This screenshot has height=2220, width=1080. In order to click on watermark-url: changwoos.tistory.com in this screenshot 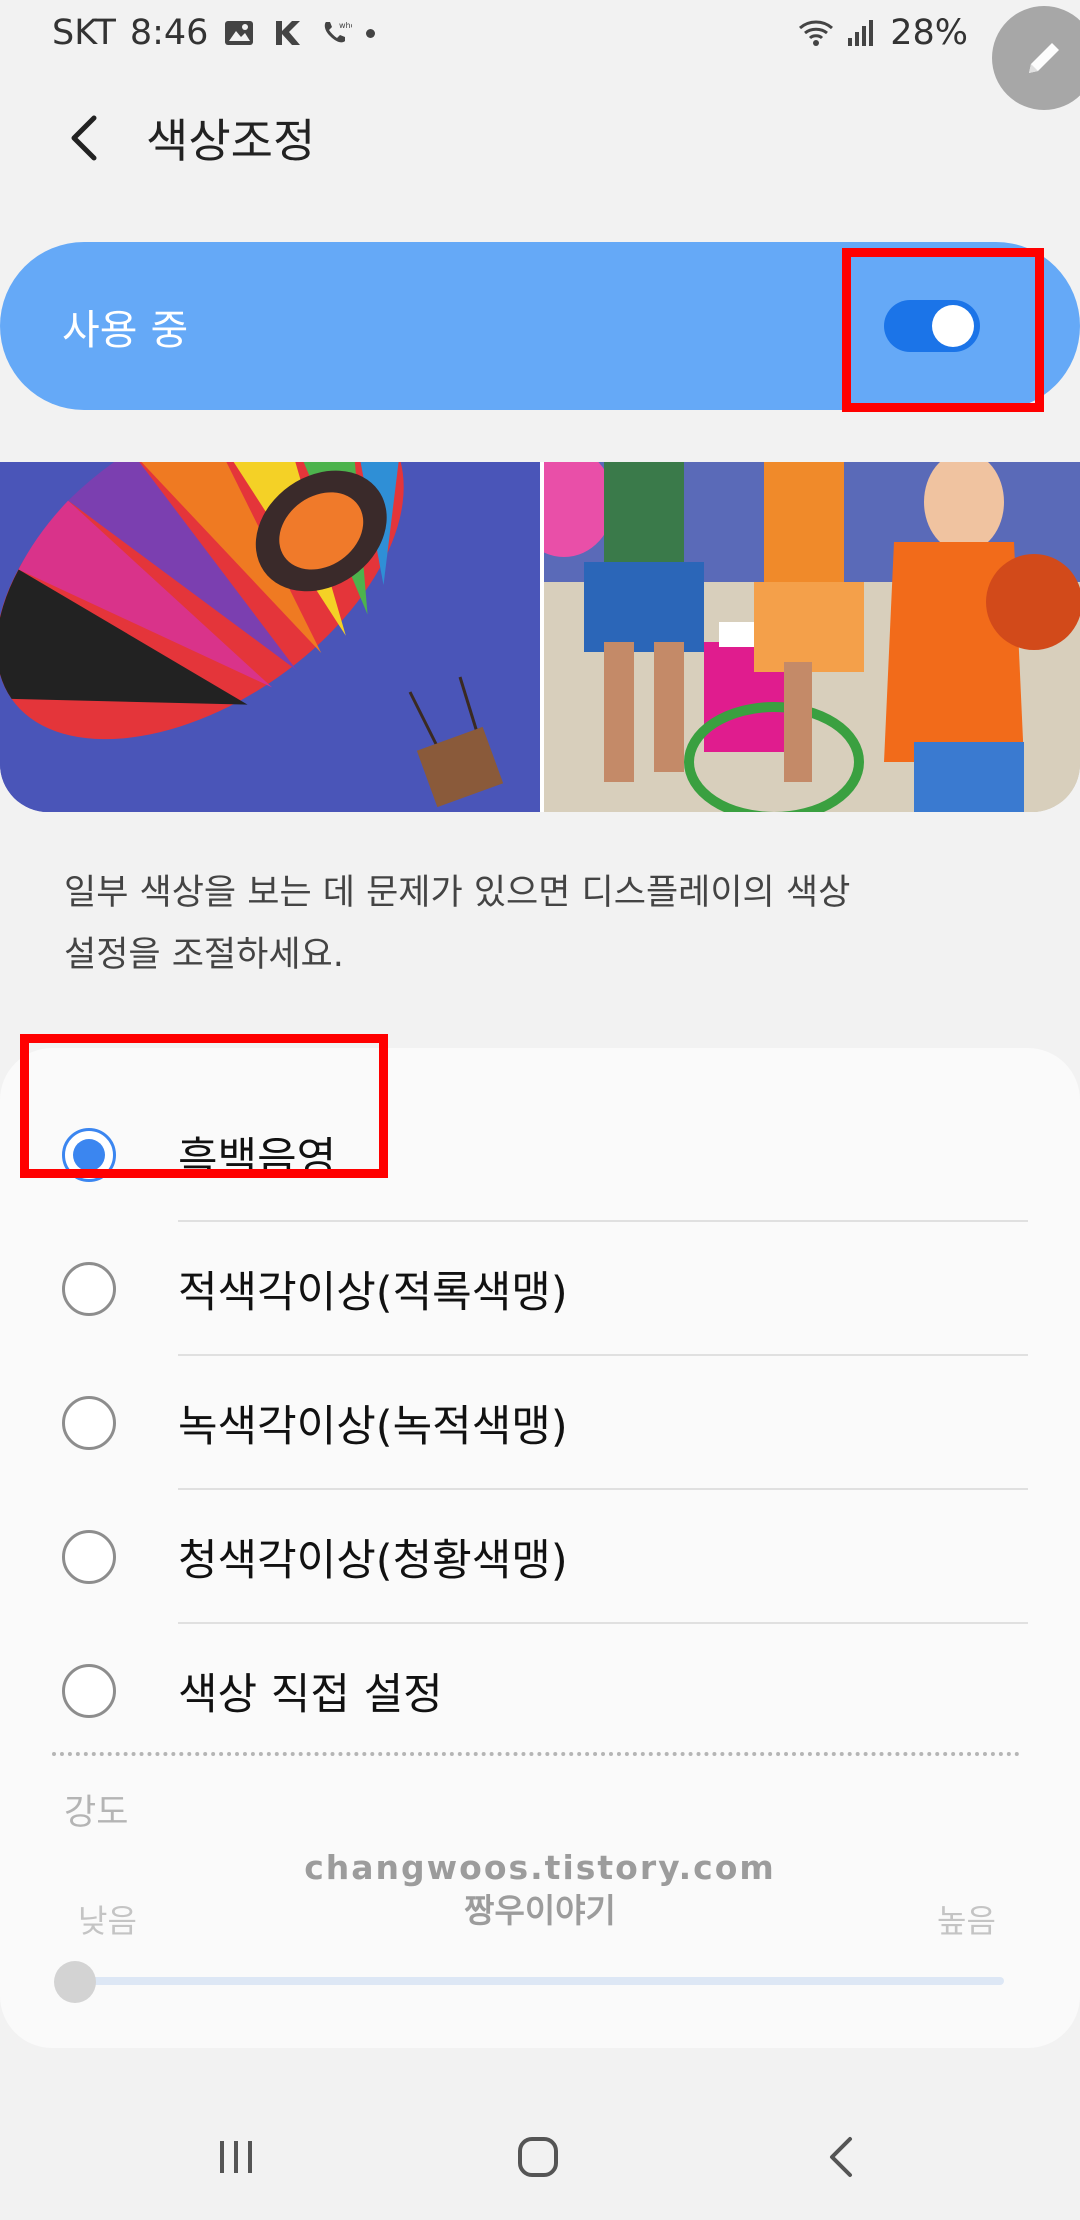, I will do `click(540, 1867)`.